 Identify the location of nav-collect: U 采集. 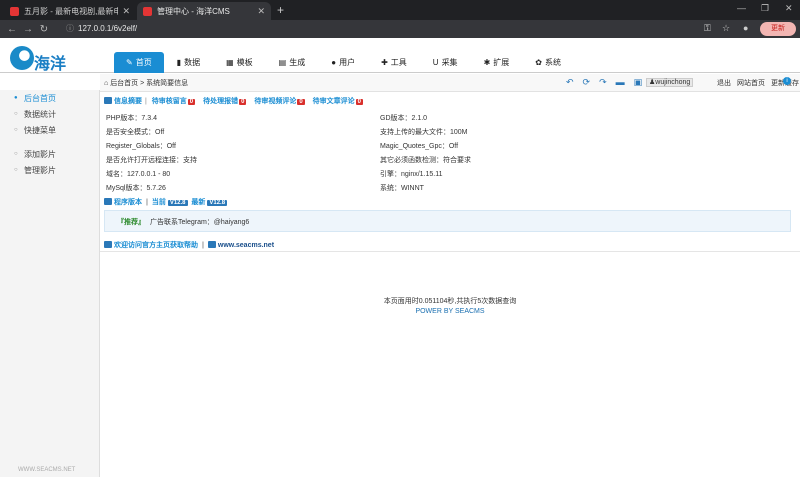
(445, 62).